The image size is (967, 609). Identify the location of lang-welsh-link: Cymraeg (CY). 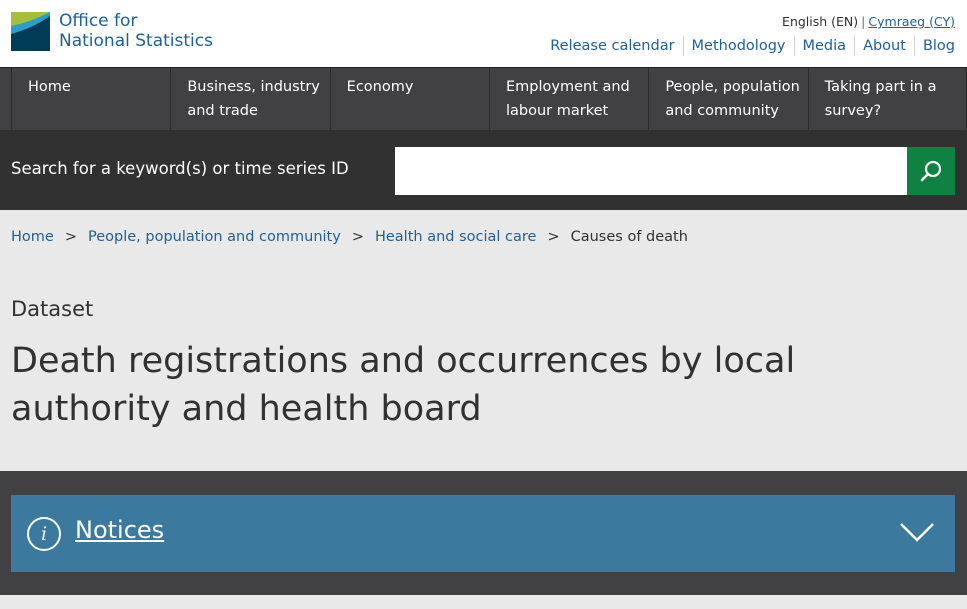
(911, 21).